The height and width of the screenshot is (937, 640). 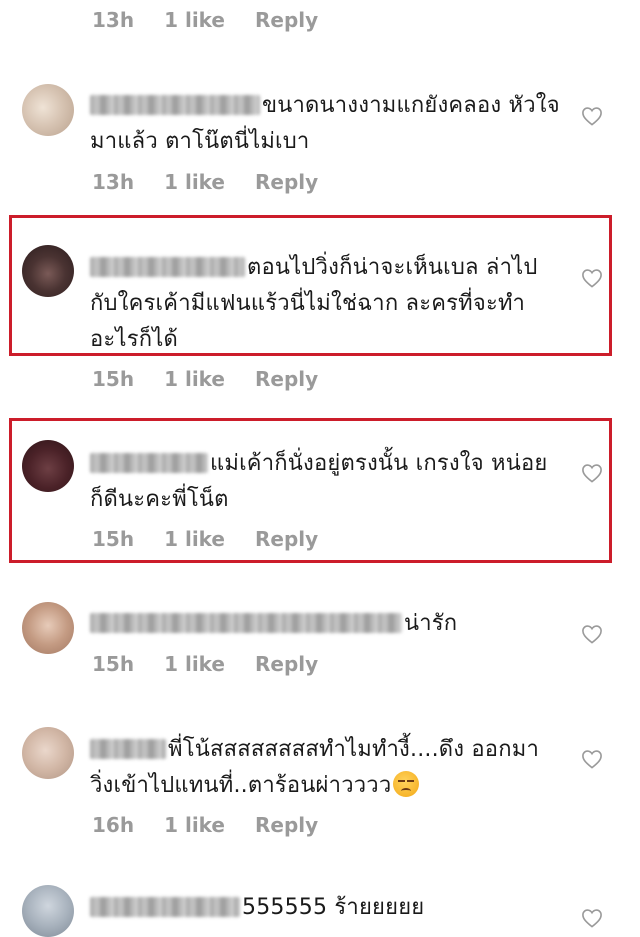 I want to click on comment-meta: 16h 1 like Reply, so click(x=205, y=825).